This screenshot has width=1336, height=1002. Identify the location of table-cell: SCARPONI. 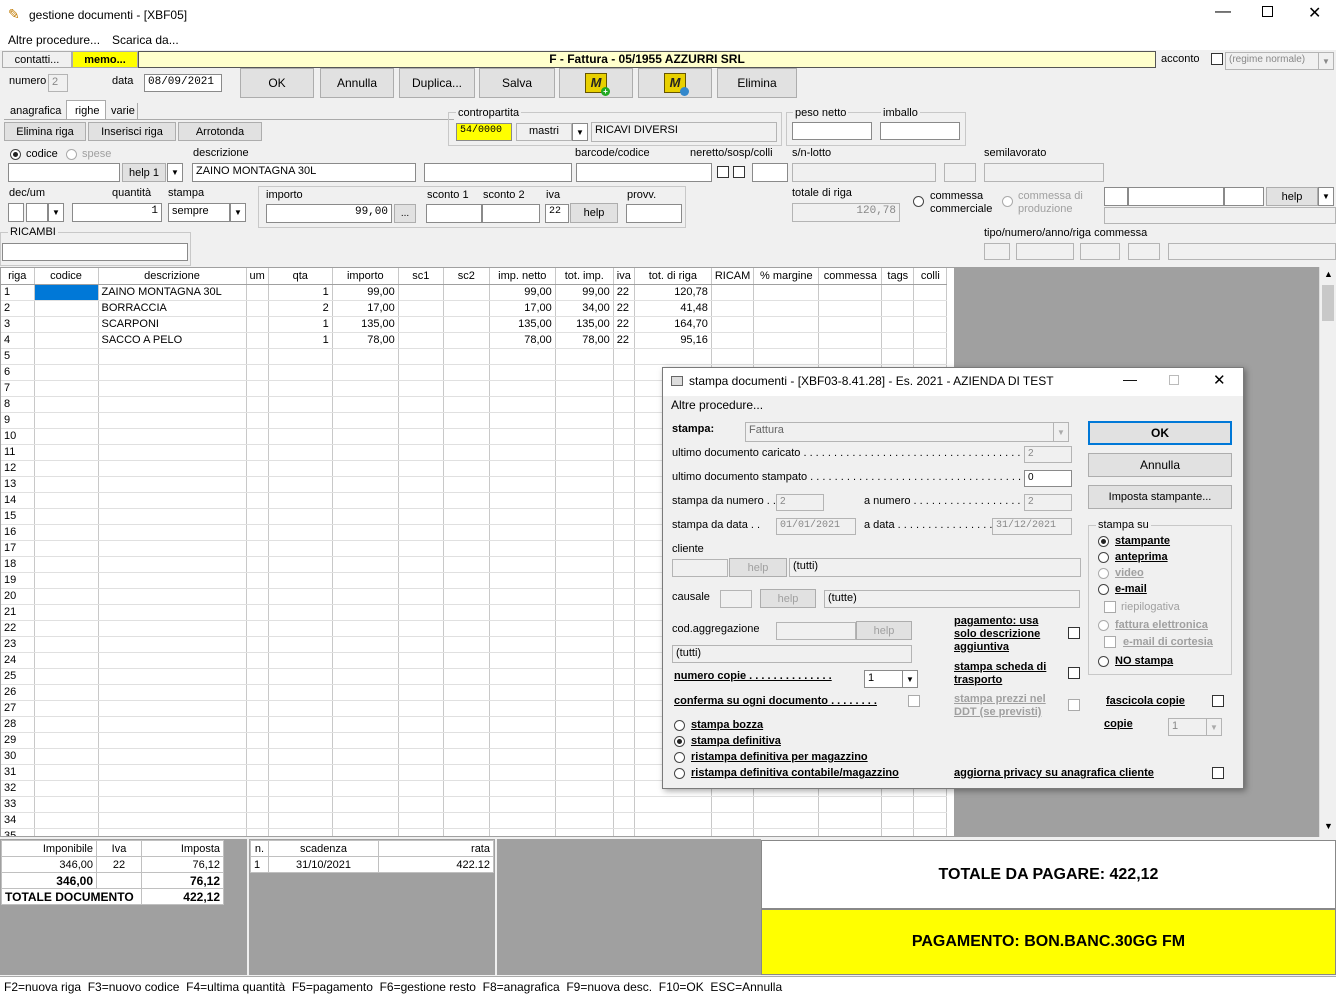
(172, 324).